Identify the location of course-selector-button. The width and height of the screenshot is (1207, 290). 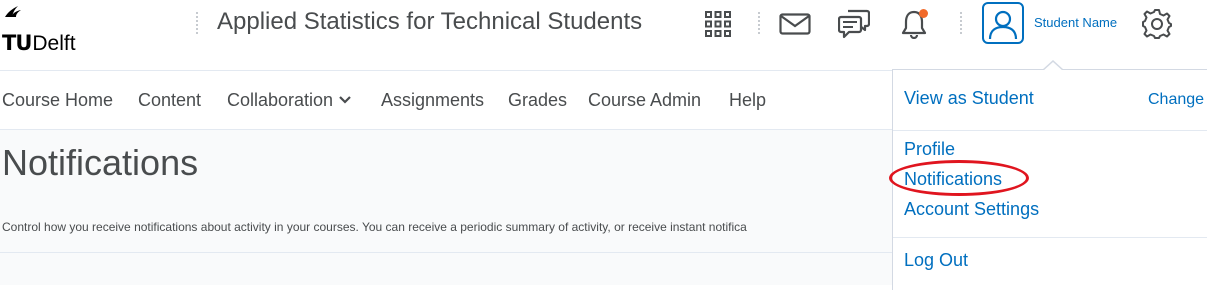
(718, 24).